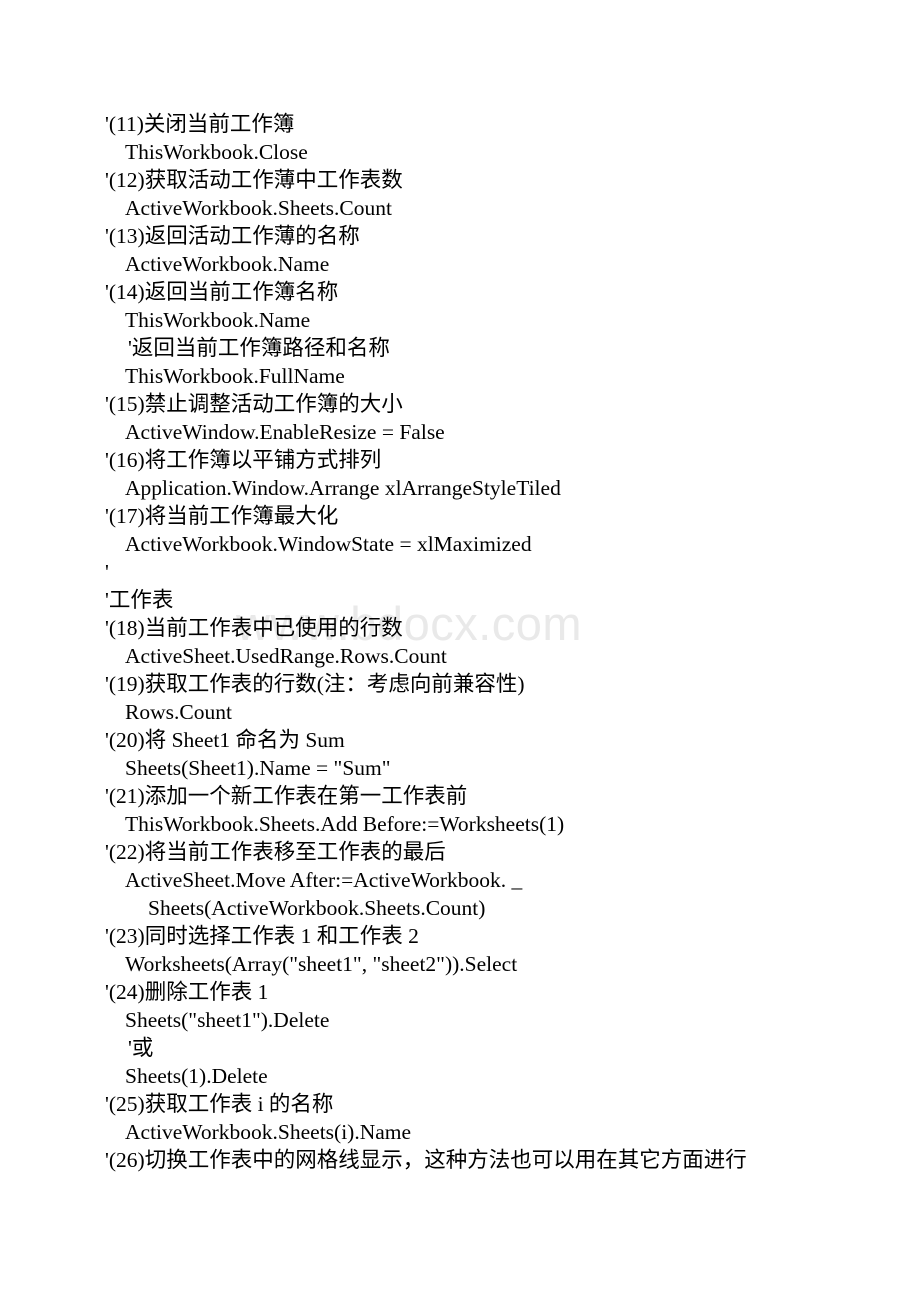 This screenshot has width=920, height=1302. What do you see at coordinates (285, 432) in the screenshot?
I see `code-line: ActiveWindow.EnableResize = False` at bounding box center [285, 432].